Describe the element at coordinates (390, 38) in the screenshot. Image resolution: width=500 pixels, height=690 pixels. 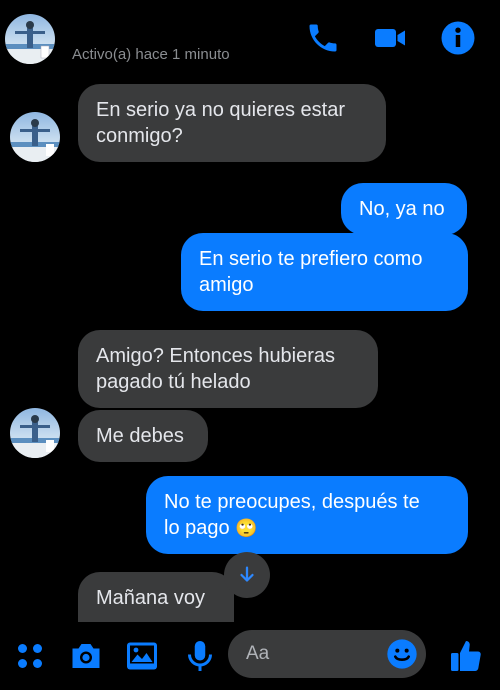
I see `video-camera-icon` at that location.